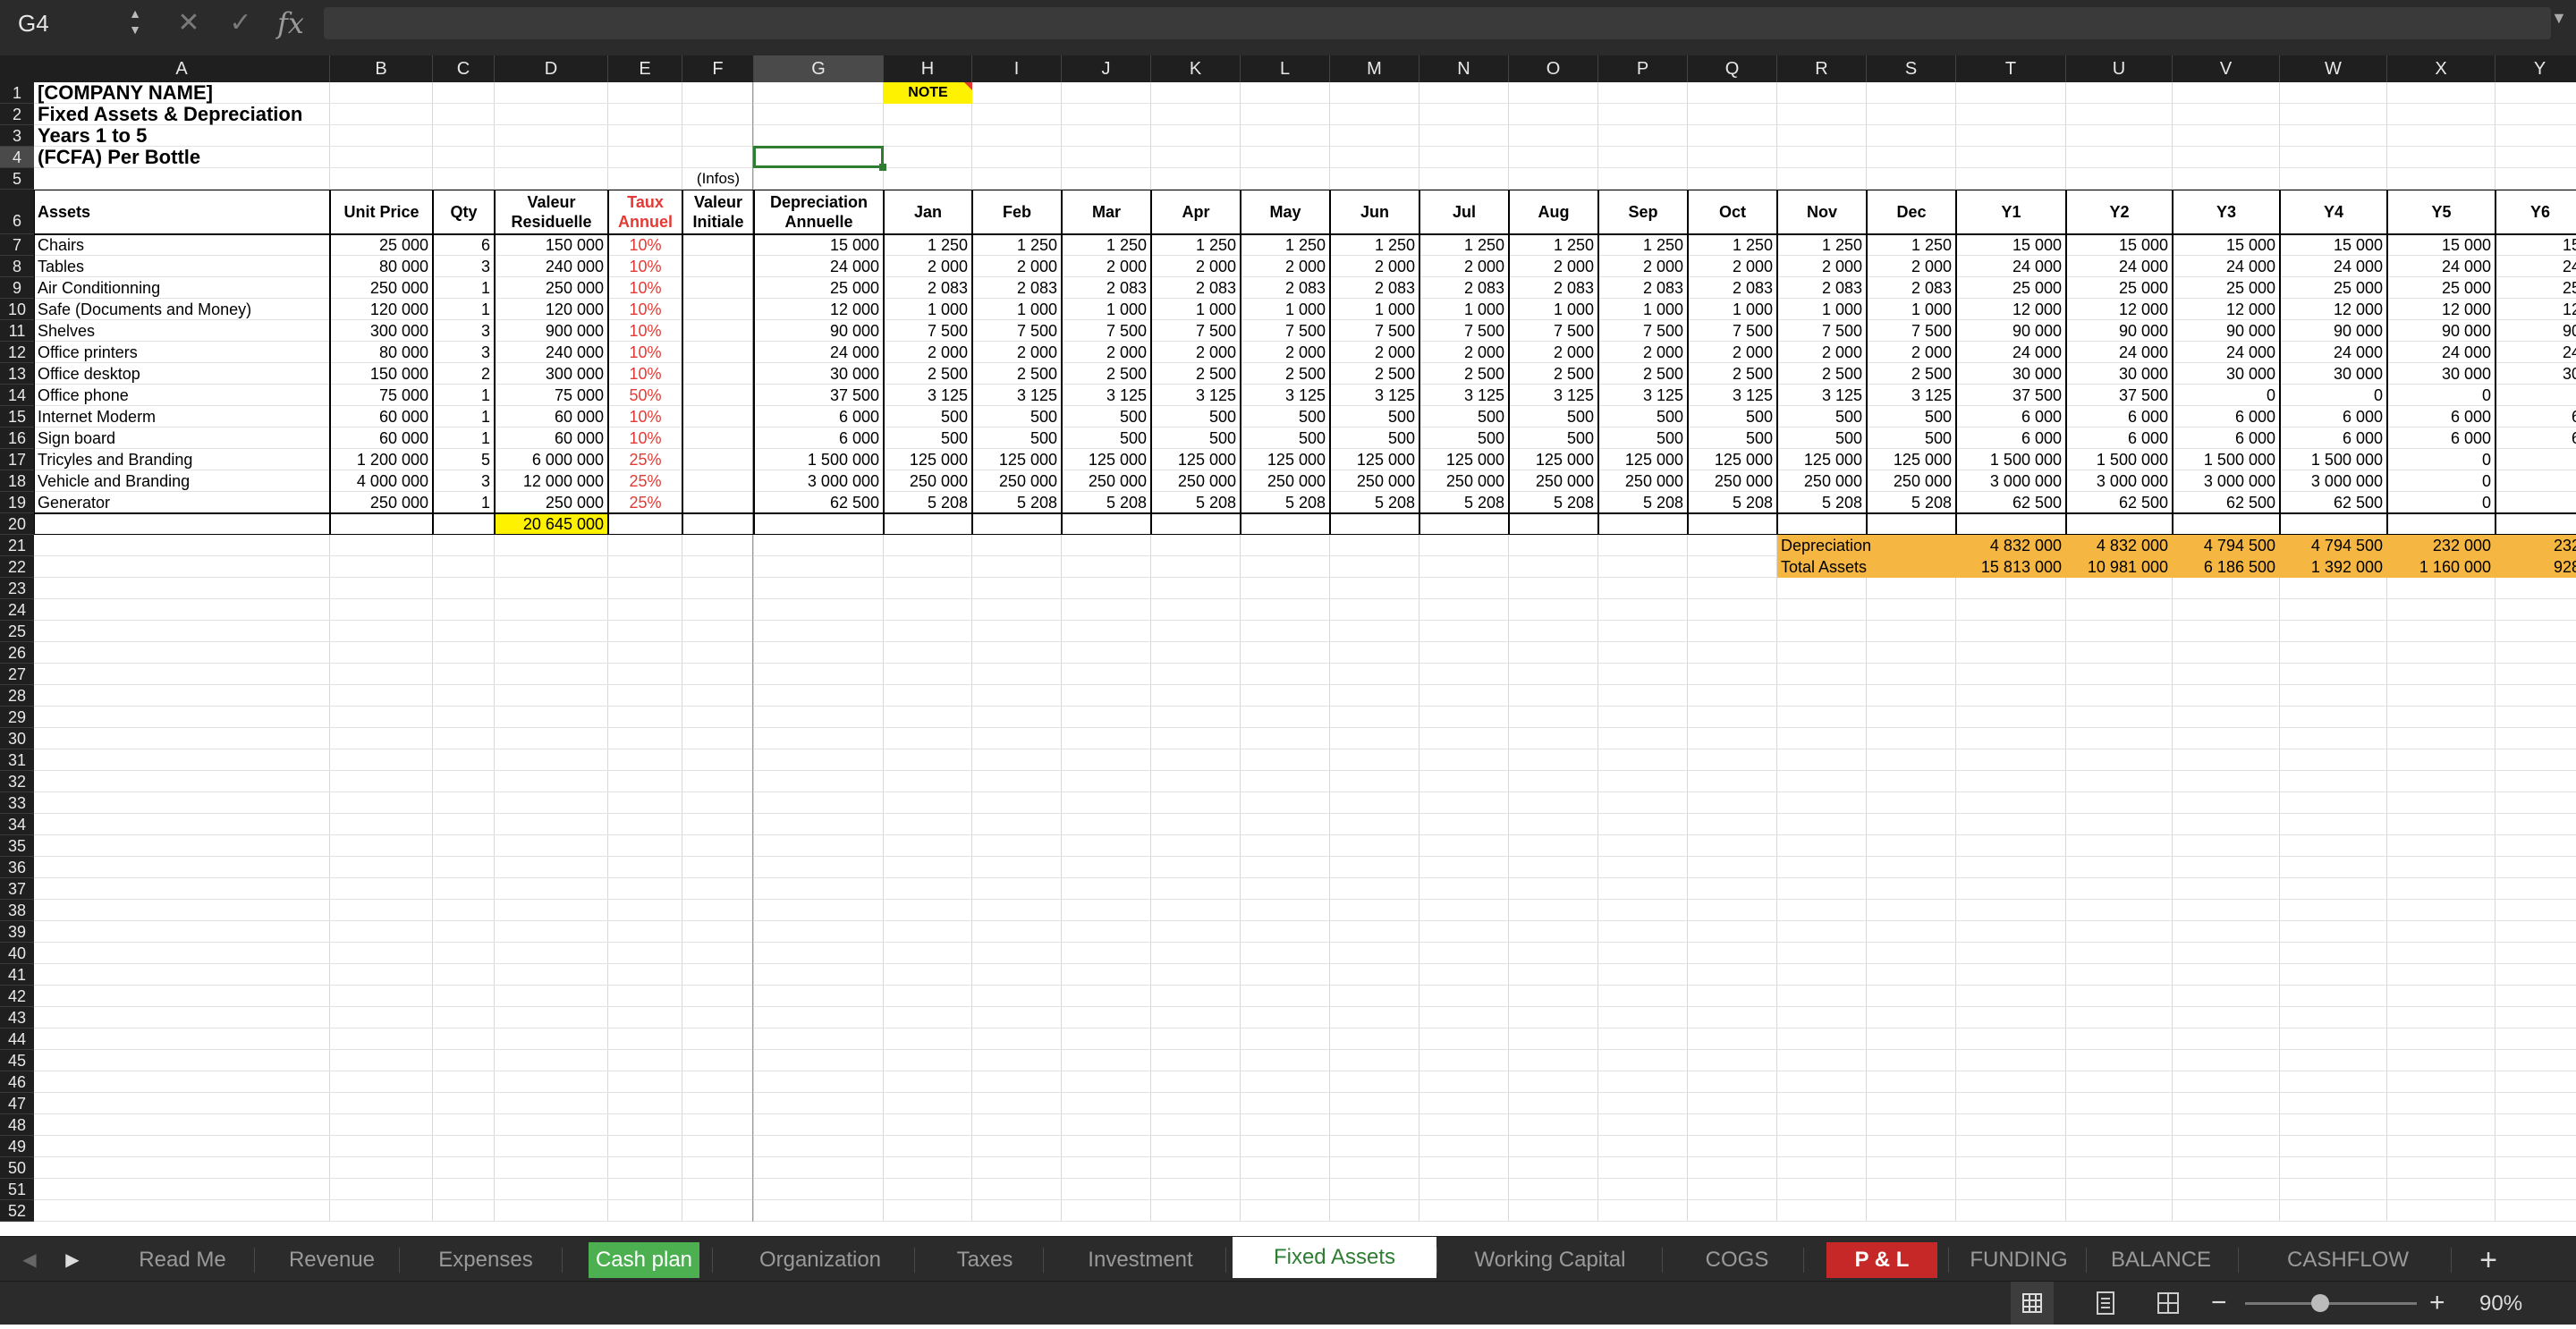  Describe the element at coordinates (17, 803) in the screenshot. I see `row-header-33: 33` at that location.